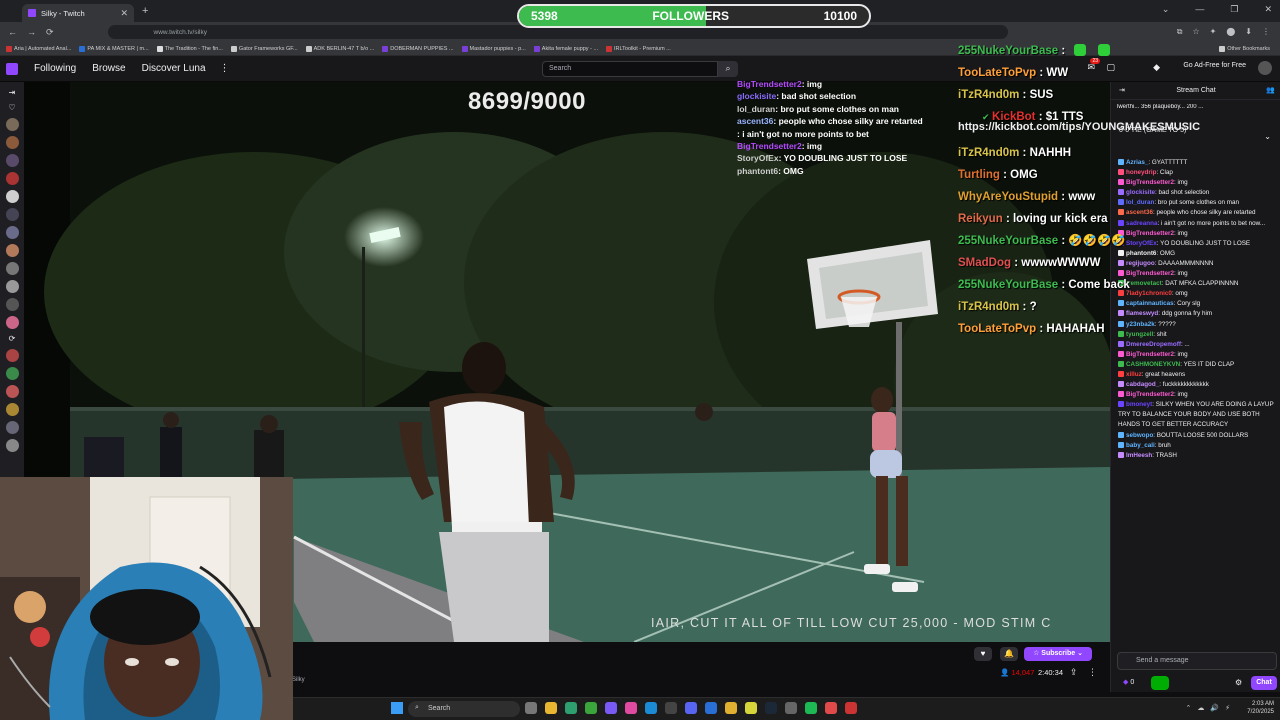  I want to click on nav-more-icon: ⋮, so click(225, 68).